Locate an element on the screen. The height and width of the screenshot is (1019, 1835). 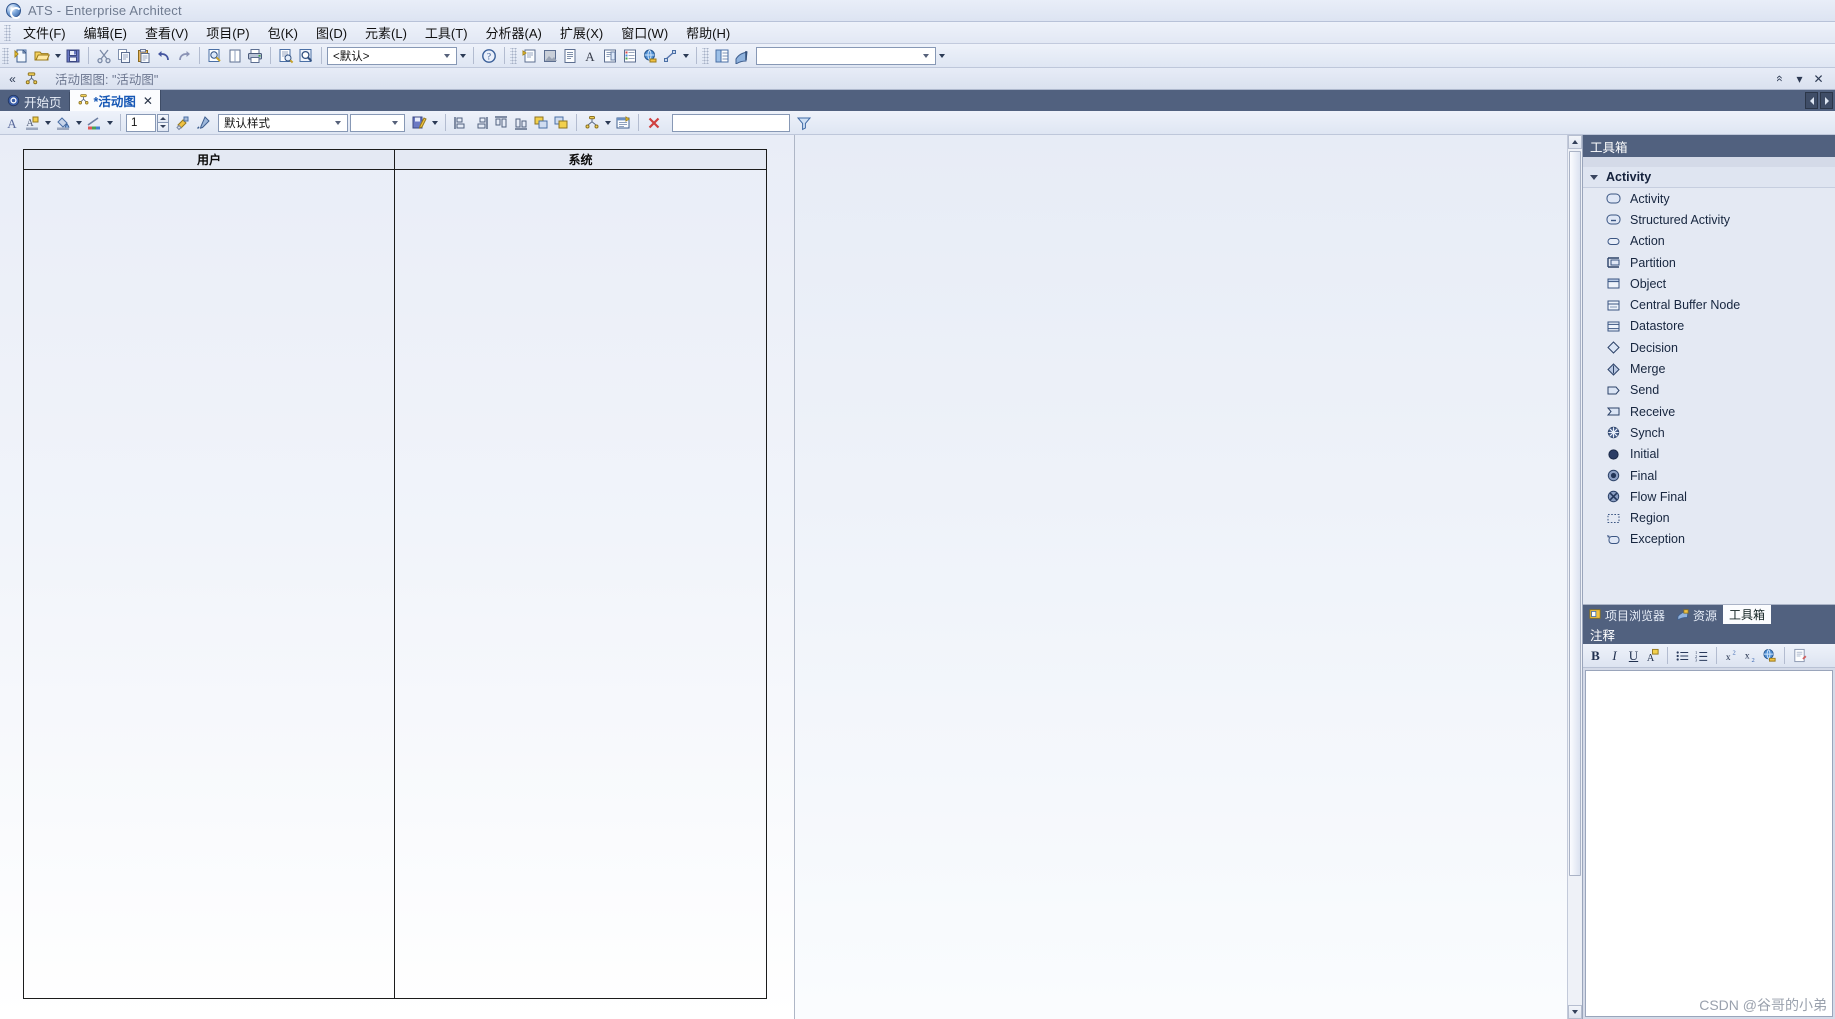
subscript-icon: x2 is located at coordinates (1750, 655).